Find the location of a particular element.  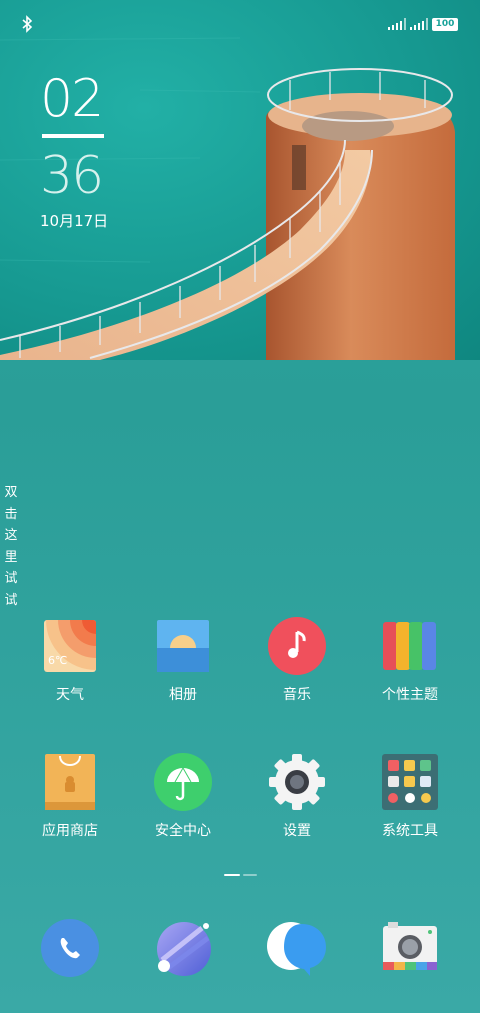

app-store-icon is located at coordinates (70, 782).